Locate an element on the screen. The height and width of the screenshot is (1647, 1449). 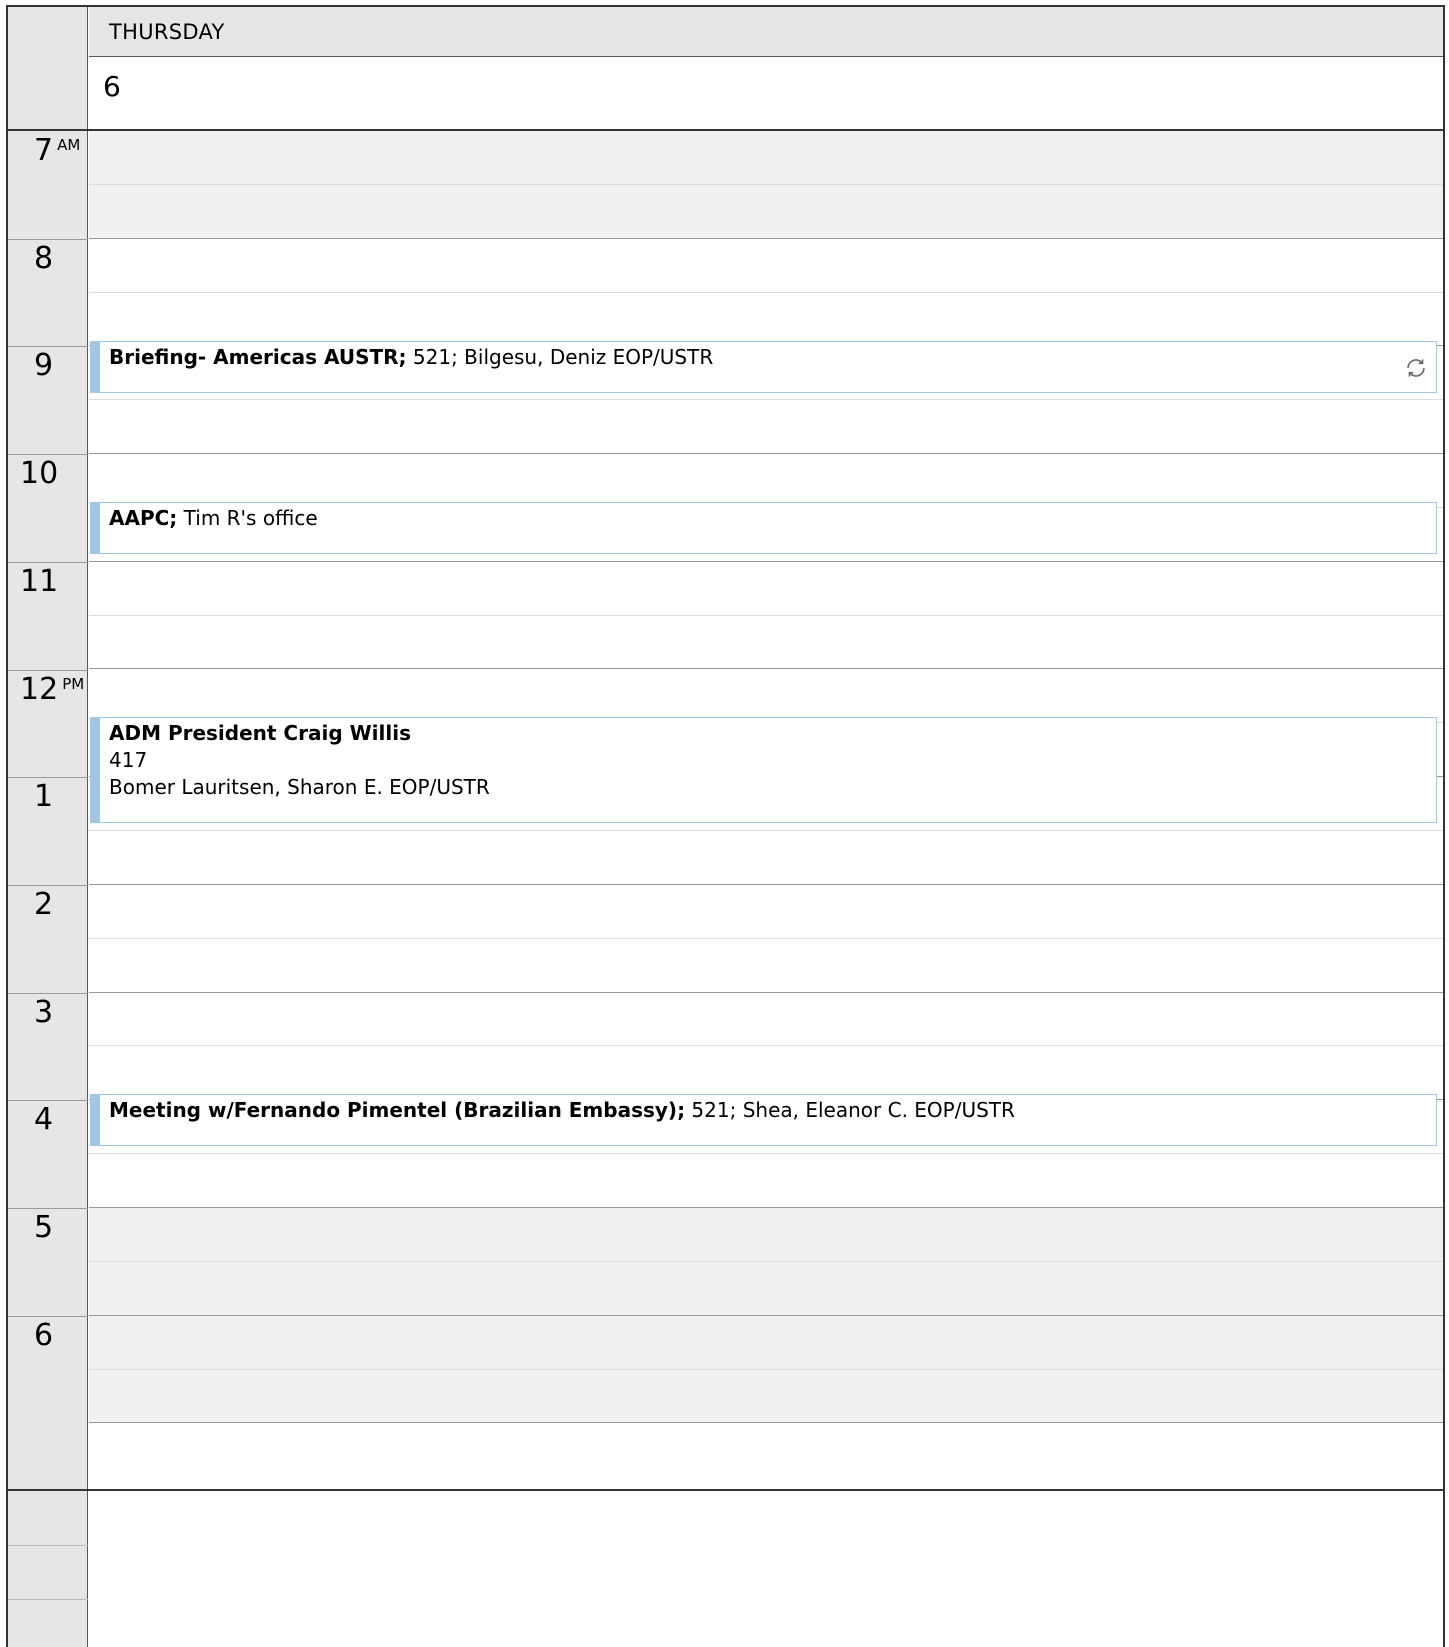
event-details: 521; Shea, Eleanor C. EOP/USTR is located at coordinates (850, 1110).